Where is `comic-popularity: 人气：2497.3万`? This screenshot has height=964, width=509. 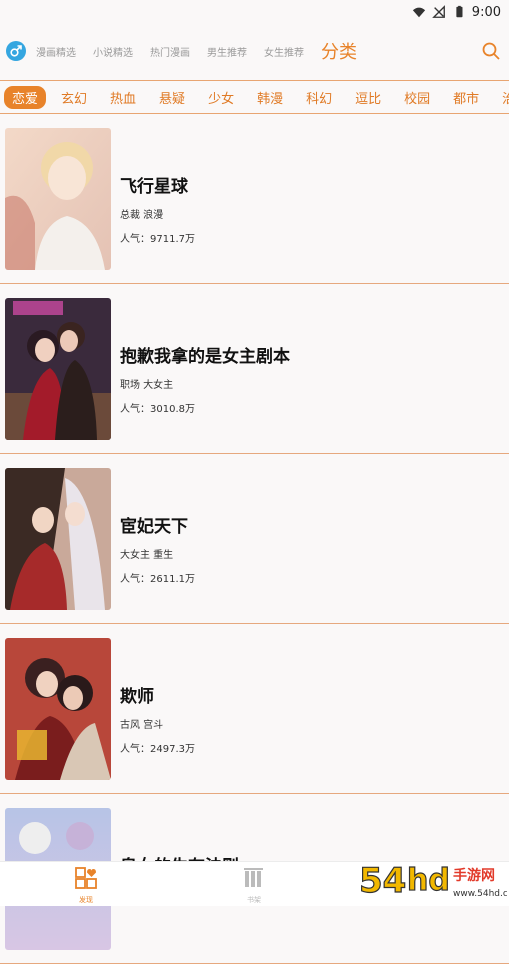 comic-popularity: 人气：2497.3万 is located at coordinates (157, 749).